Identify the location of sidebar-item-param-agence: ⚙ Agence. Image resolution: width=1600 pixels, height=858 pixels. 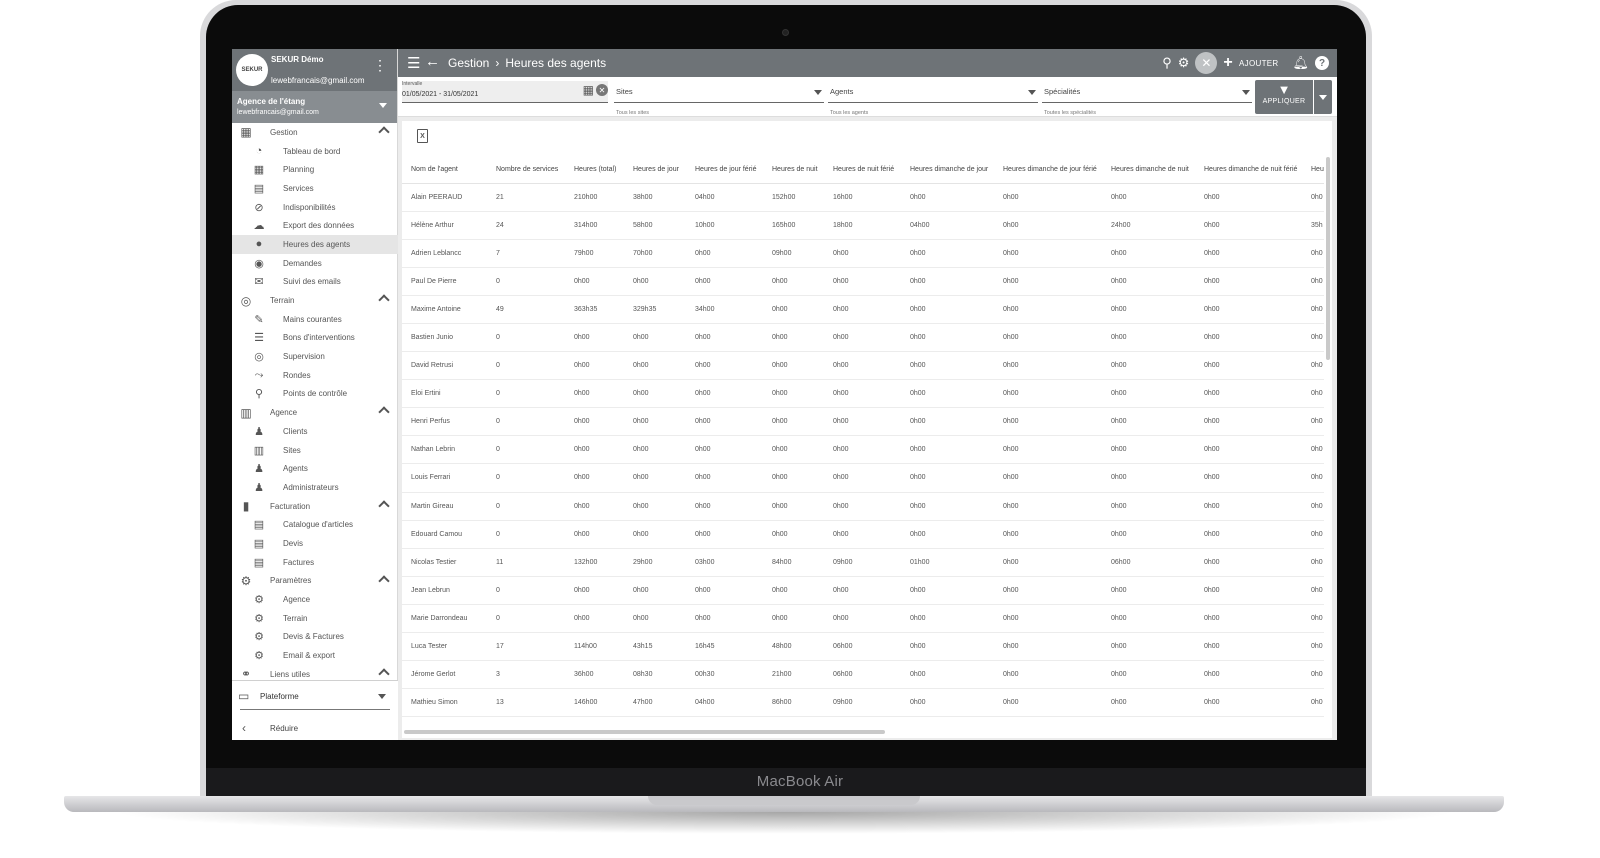
(315, 599).